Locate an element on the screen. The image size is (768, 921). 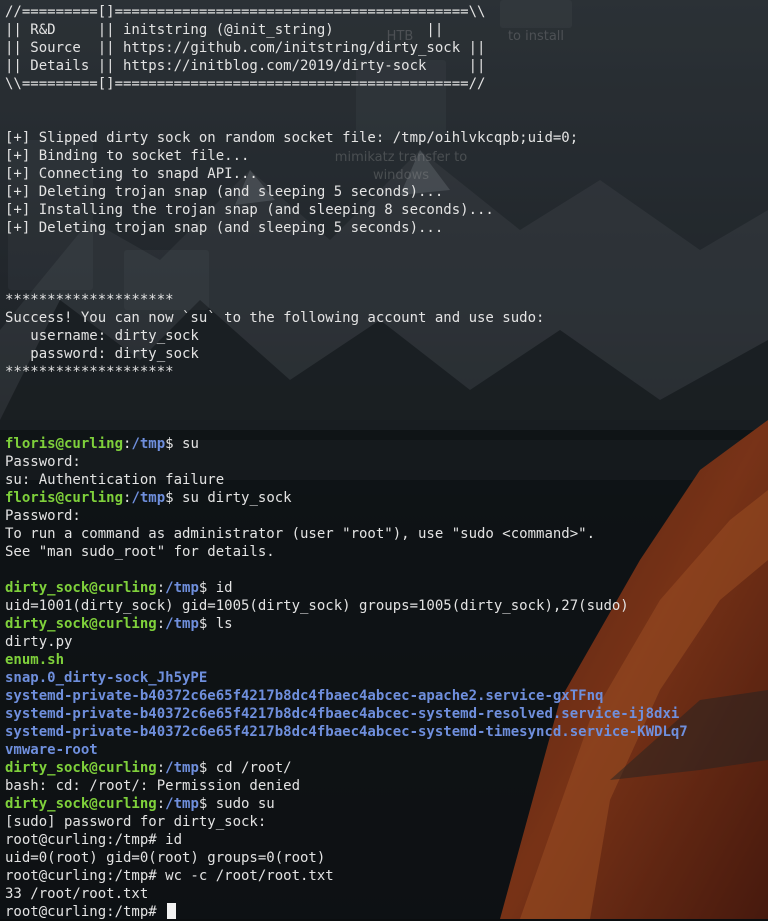
terminal-line: dirty_sock@curling:/tmp$ id is located at coordinates (346, 588).